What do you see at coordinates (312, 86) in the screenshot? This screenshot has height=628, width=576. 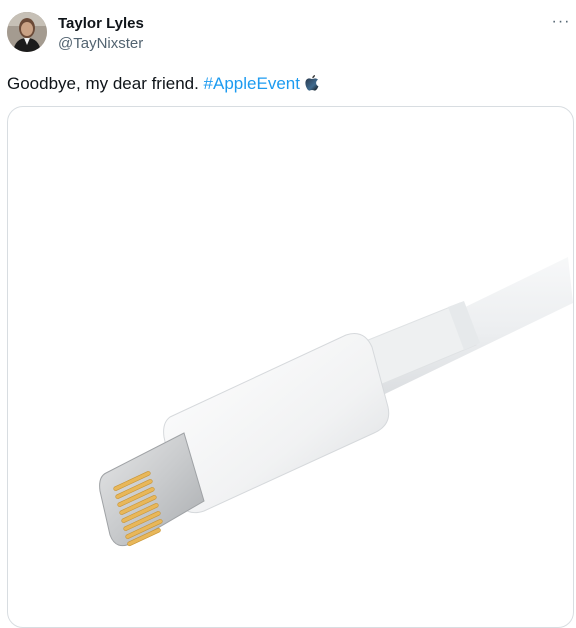 I see `apple-logo-icon` at bounding box center [312, 86].